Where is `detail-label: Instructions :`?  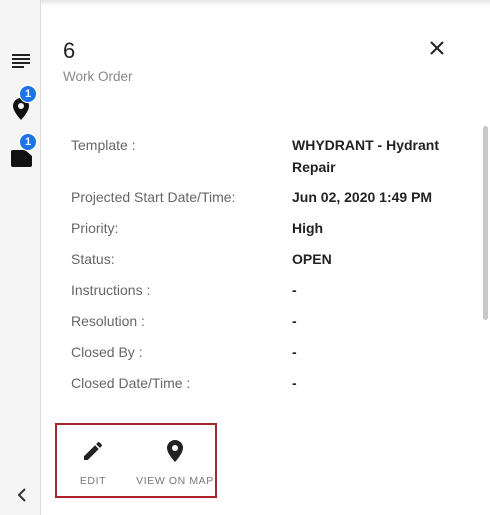 detail-label: Instructions : is located at coordinates (111, 290).